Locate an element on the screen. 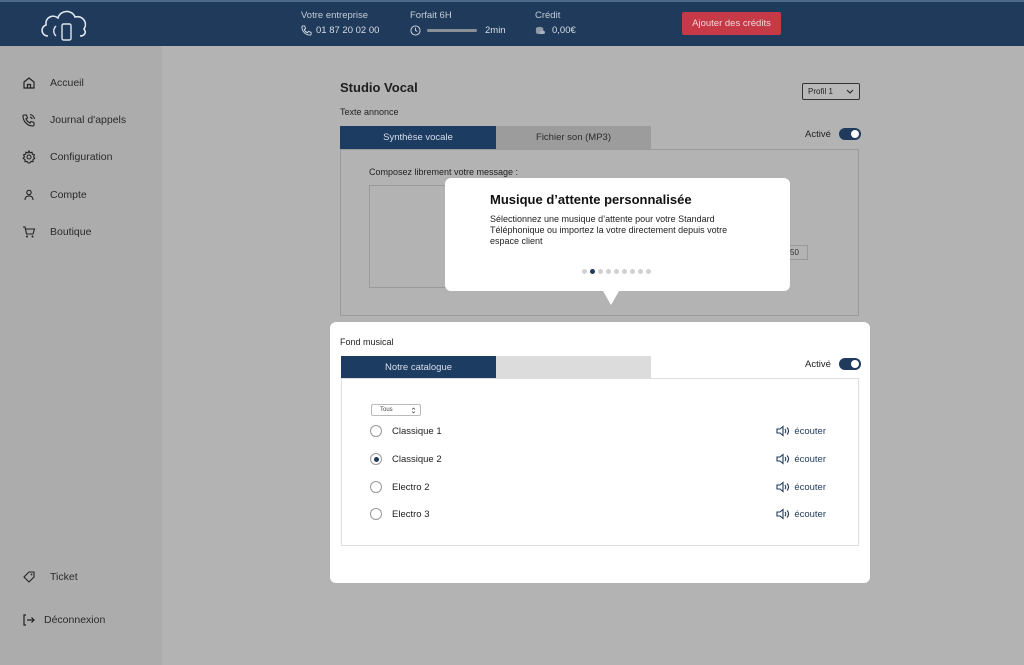 This screenshot has width=1024, height=665. tab-synthese-vocale: Synthèse vocale is located at coordinates (418, 137).